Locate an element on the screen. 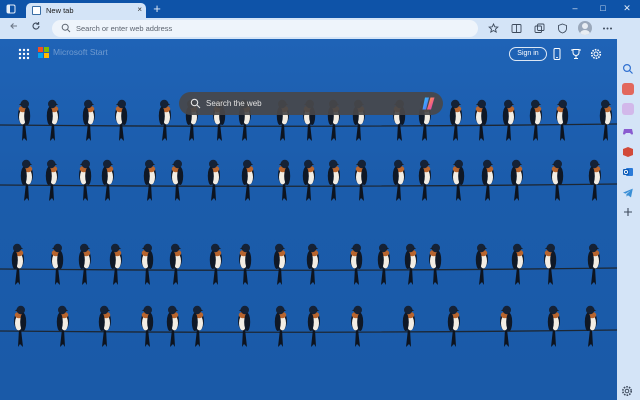  tools-icon is located at coordinates (628, 109).